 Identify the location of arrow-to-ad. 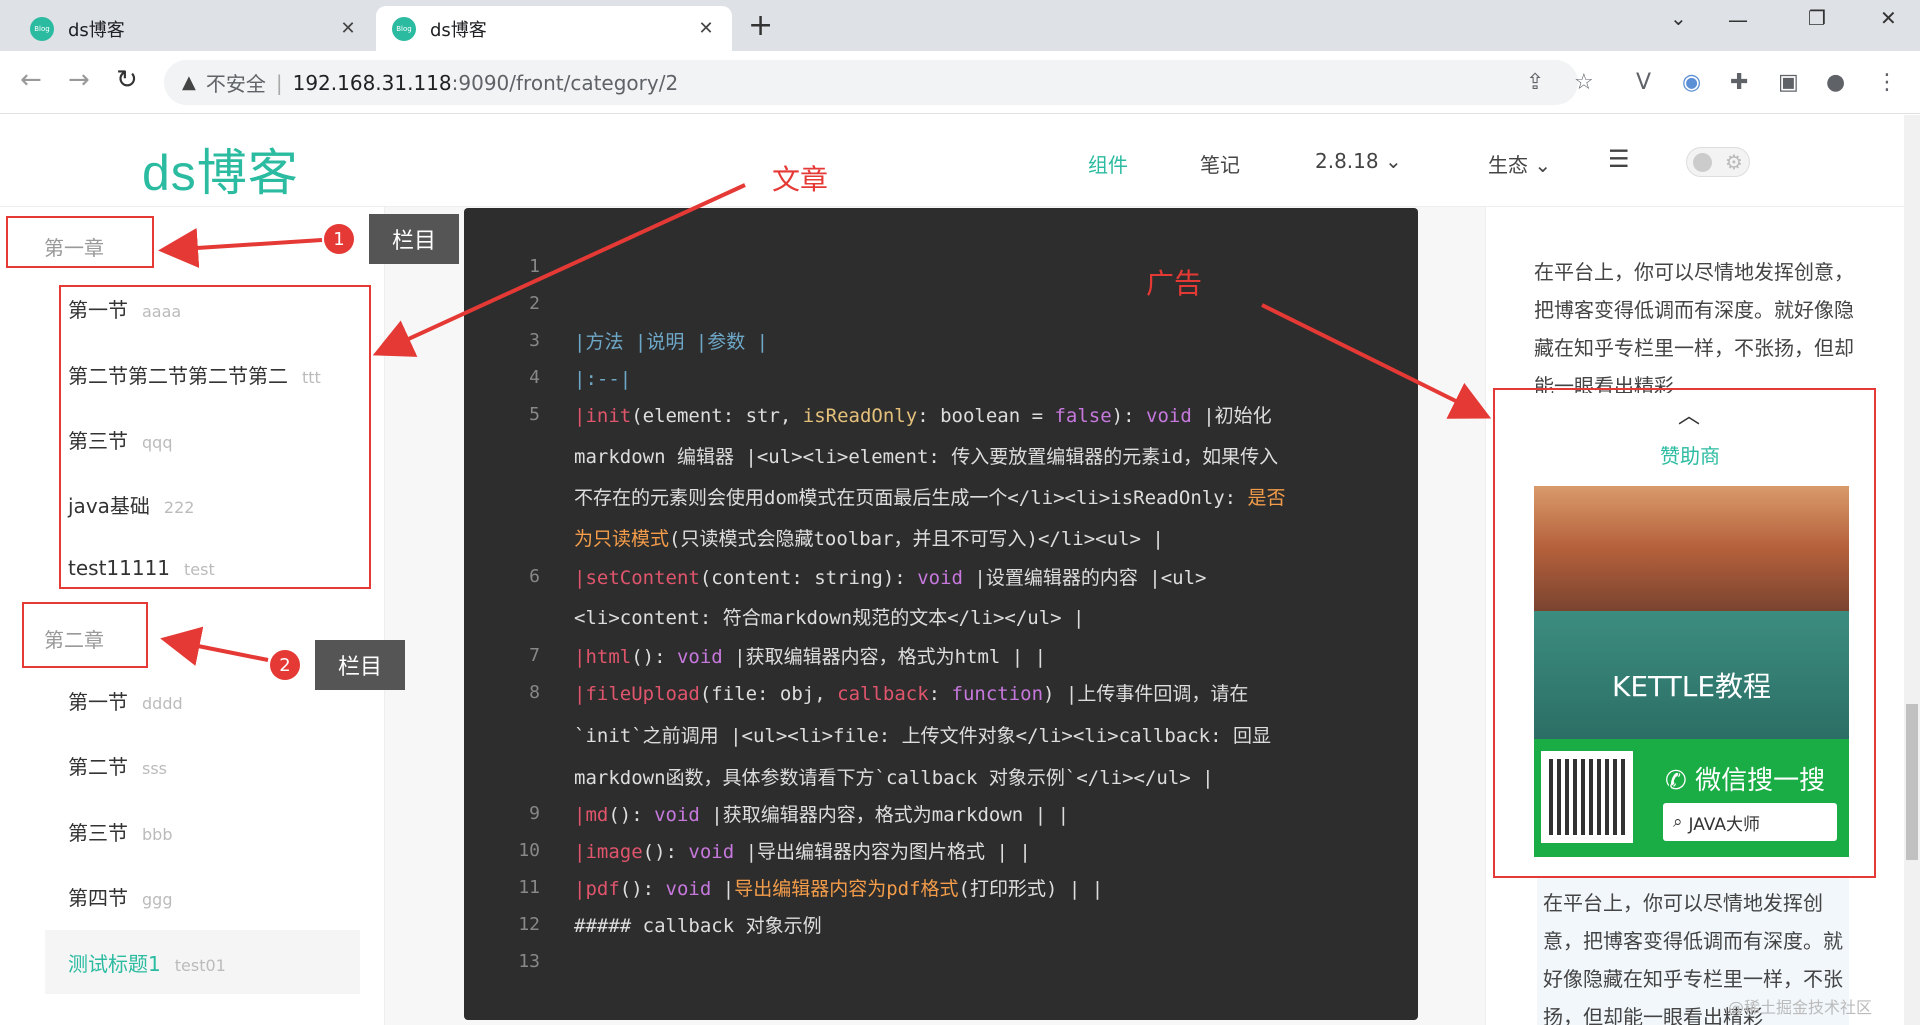
(1376, 361).